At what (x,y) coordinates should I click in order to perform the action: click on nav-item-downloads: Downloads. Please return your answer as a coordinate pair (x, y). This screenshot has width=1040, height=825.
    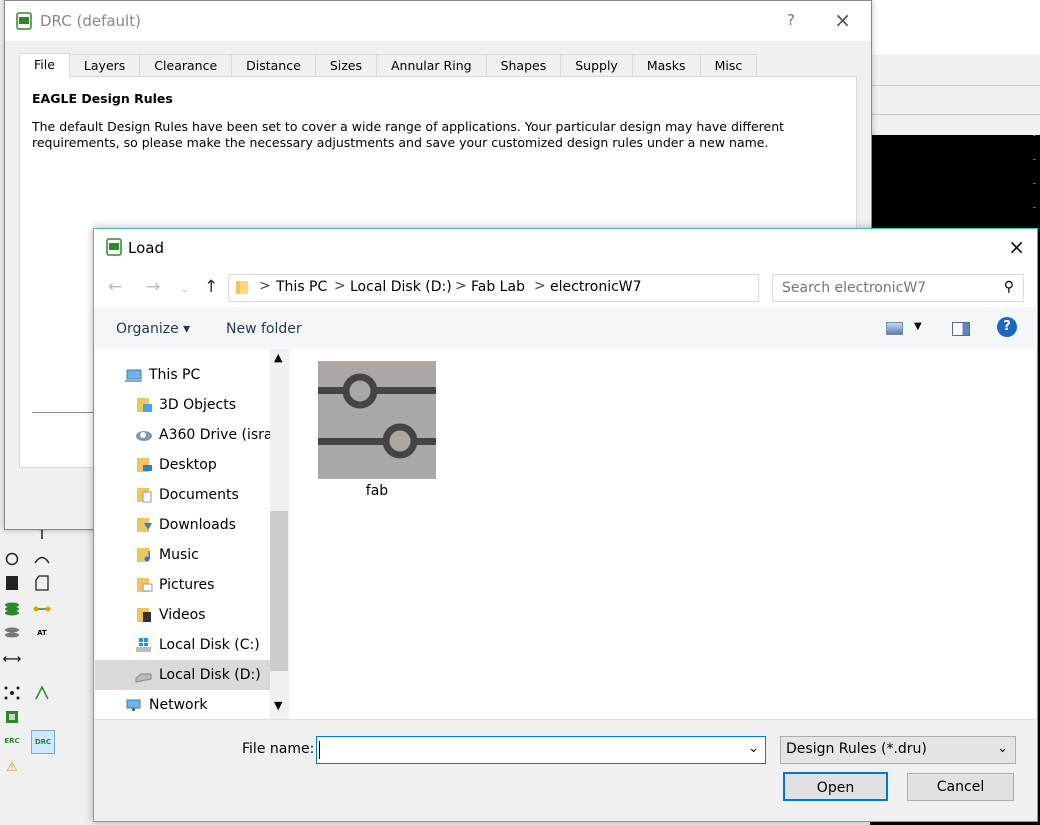
    Looking at the image, I should click on (182, 525).